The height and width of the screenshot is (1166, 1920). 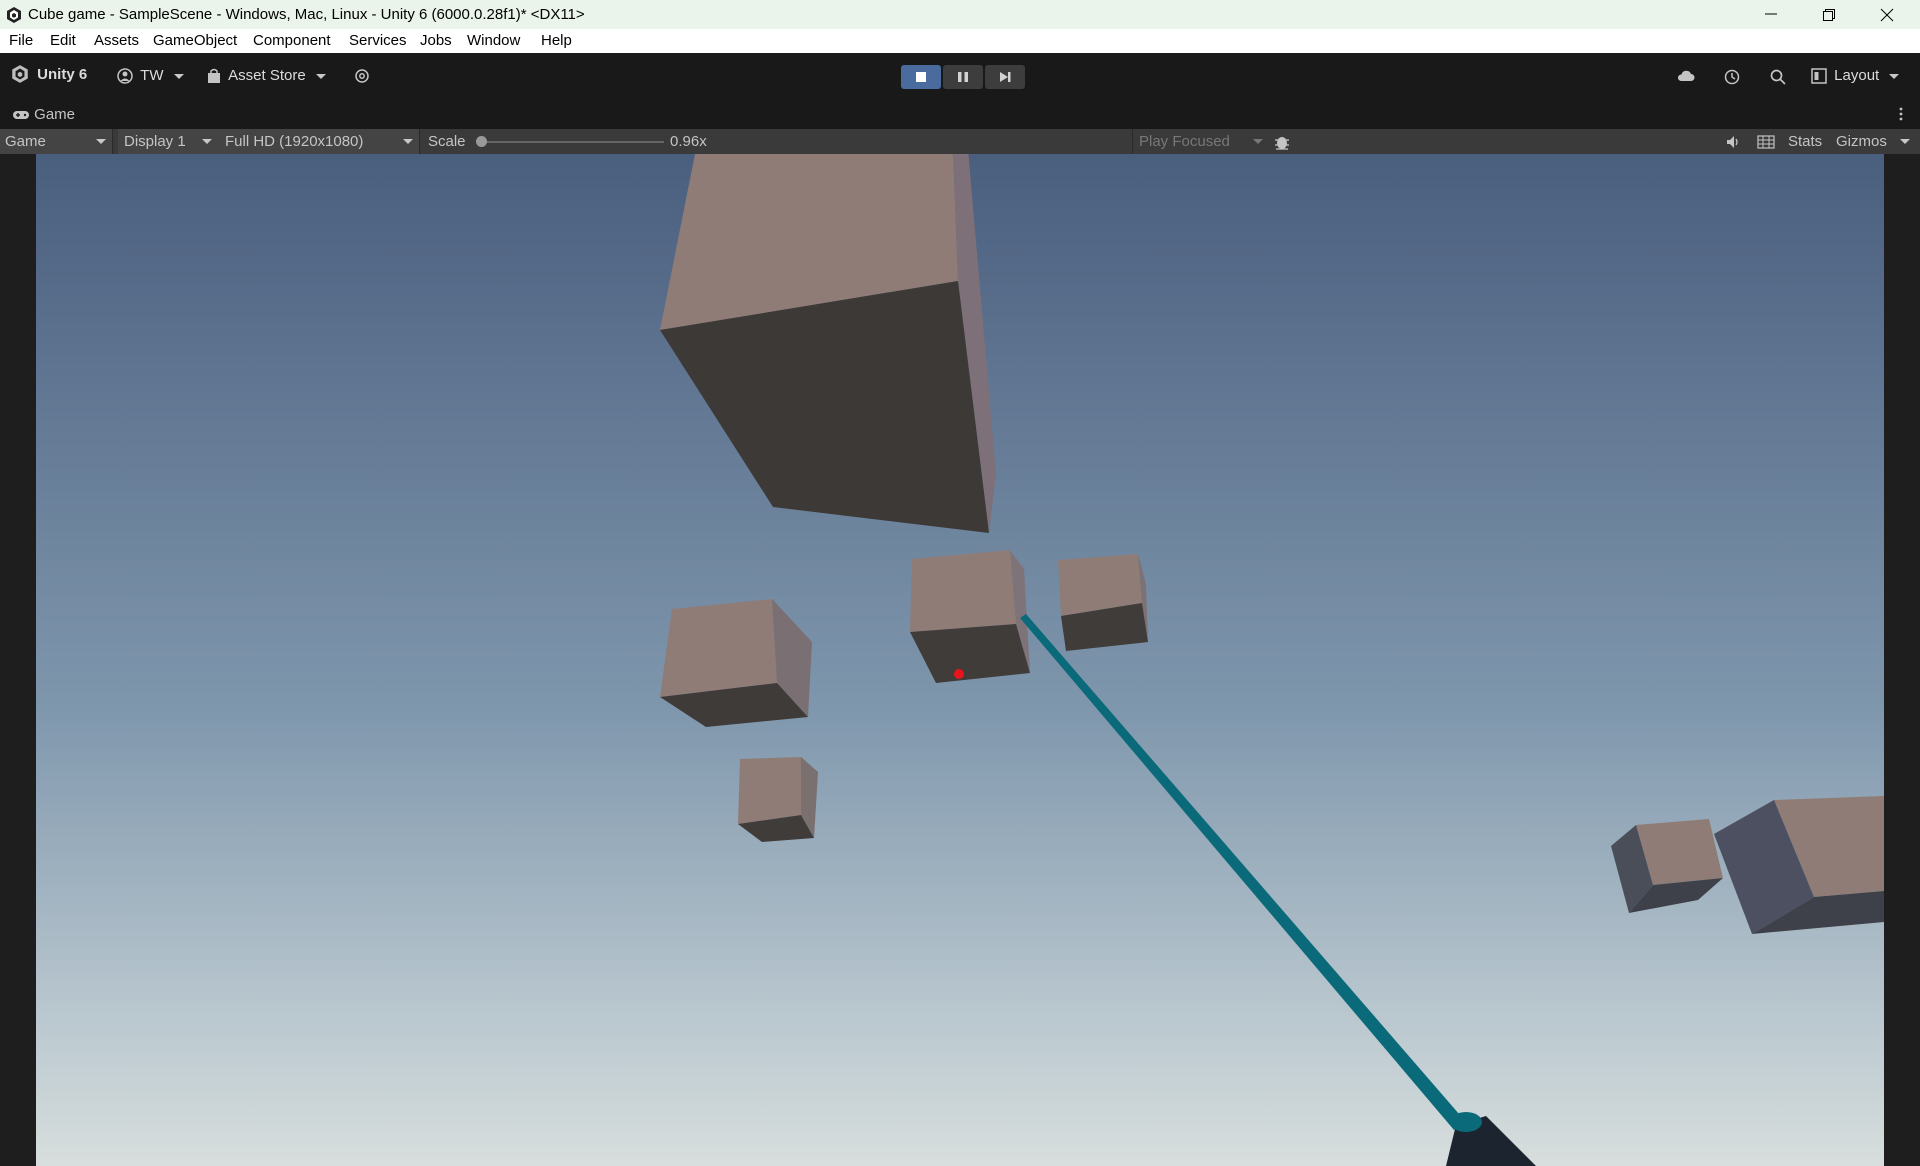 What do you see at coordinates (436, 40) in the screenshot?
I see `menu-jobs: Jobs` at bounding box center [436, 40].